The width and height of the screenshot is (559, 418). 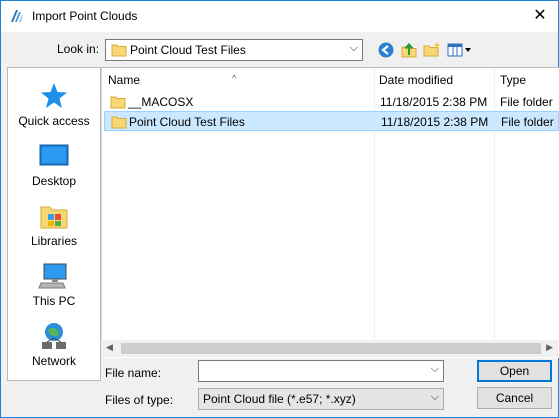 What do you see at coordinates (188, 50) in the screenshot?
I see `look-in-value: Point Cloud Test Files` at bounding box center [188, 50].